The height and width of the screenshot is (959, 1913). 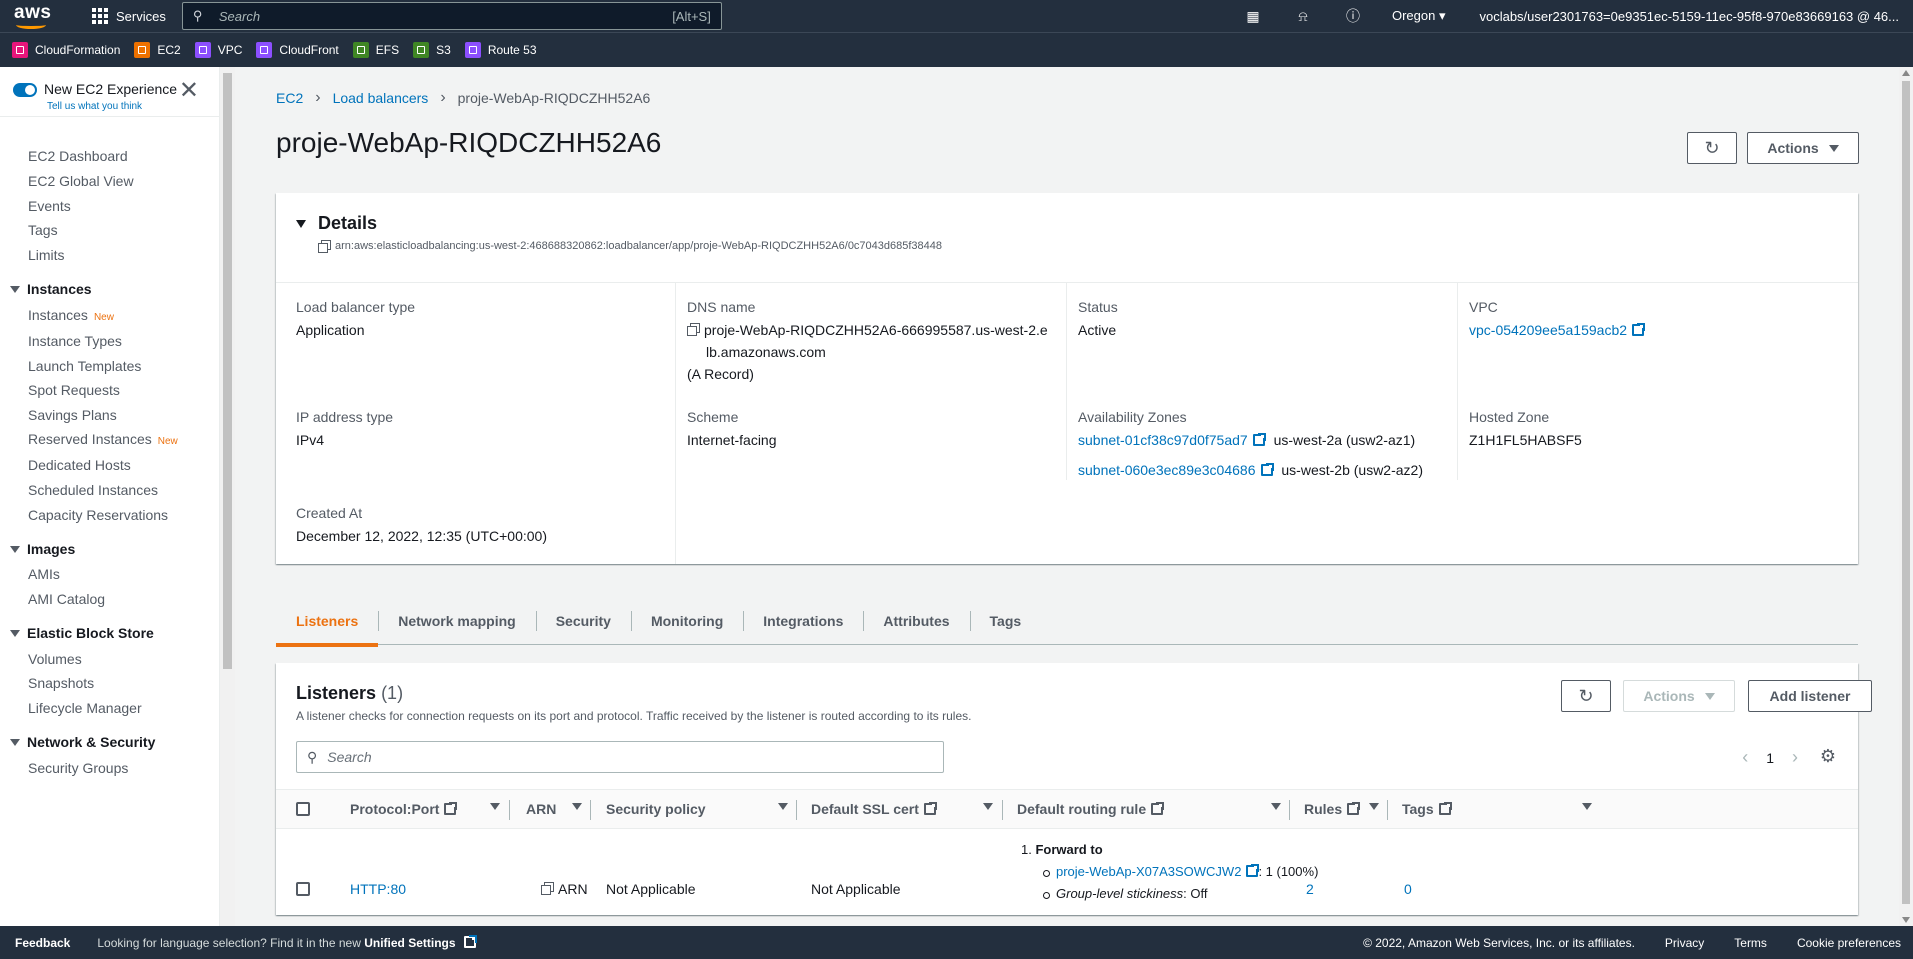 I want to click on sidebar-item-capacity-reservations: Capacity Reservations, so click(x=98, y=515).